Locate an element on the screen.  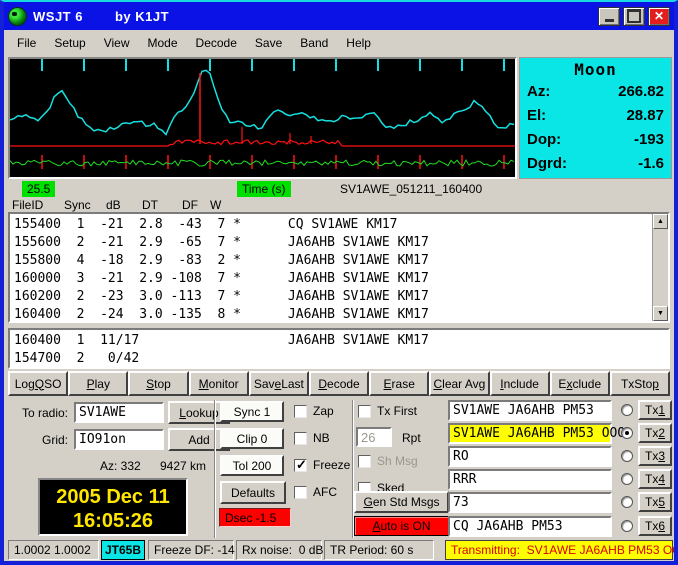
tx6-button: Tx 6 is located at coordinates (655, 526).